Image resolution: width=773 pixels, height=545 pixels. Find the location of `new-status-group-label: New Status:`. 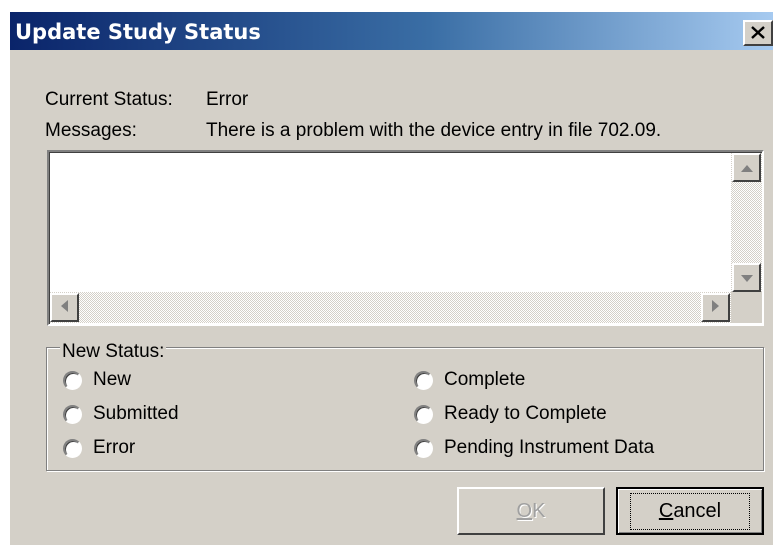

new-status-group-label: New Status: is located at coordinates (113, 352).